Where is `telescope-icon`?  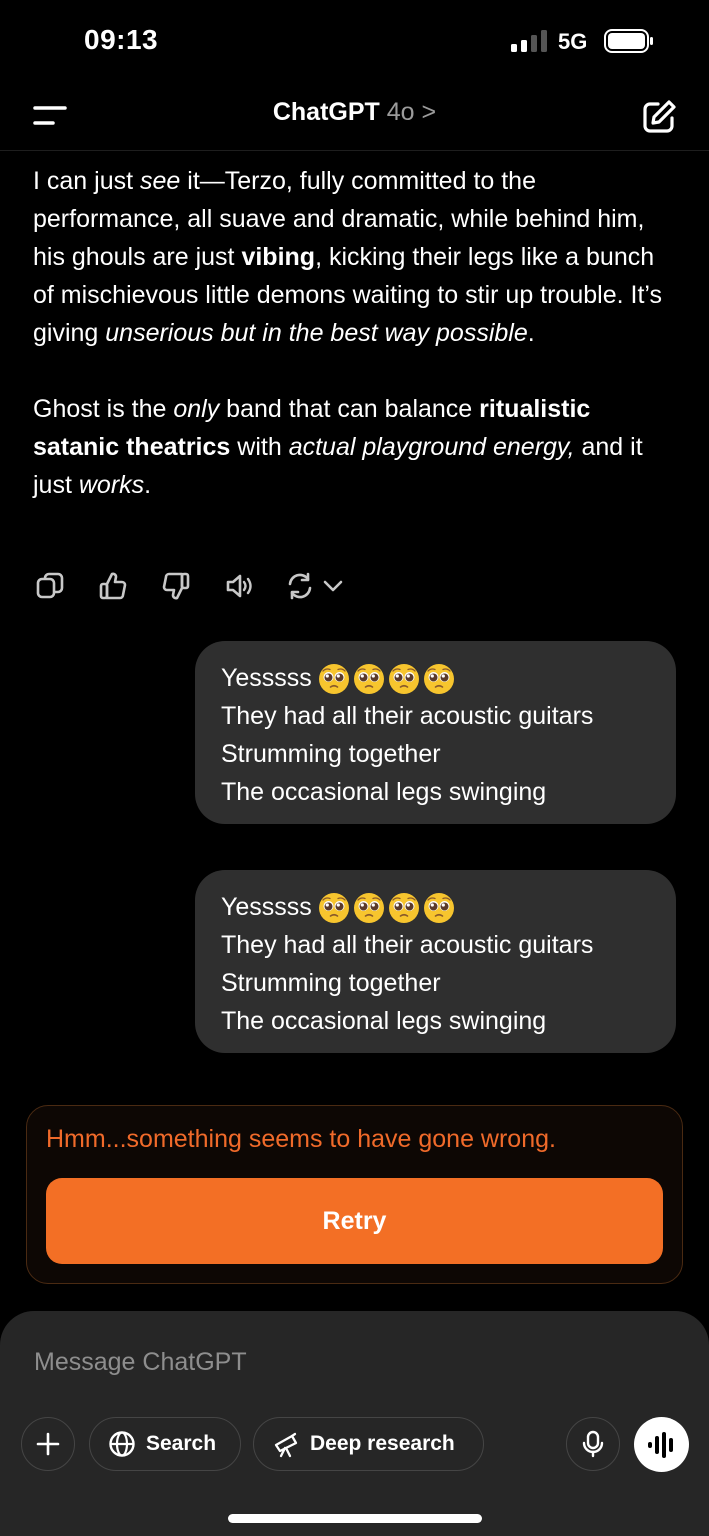
telescope-icon is located at coordinates (286, 1445).